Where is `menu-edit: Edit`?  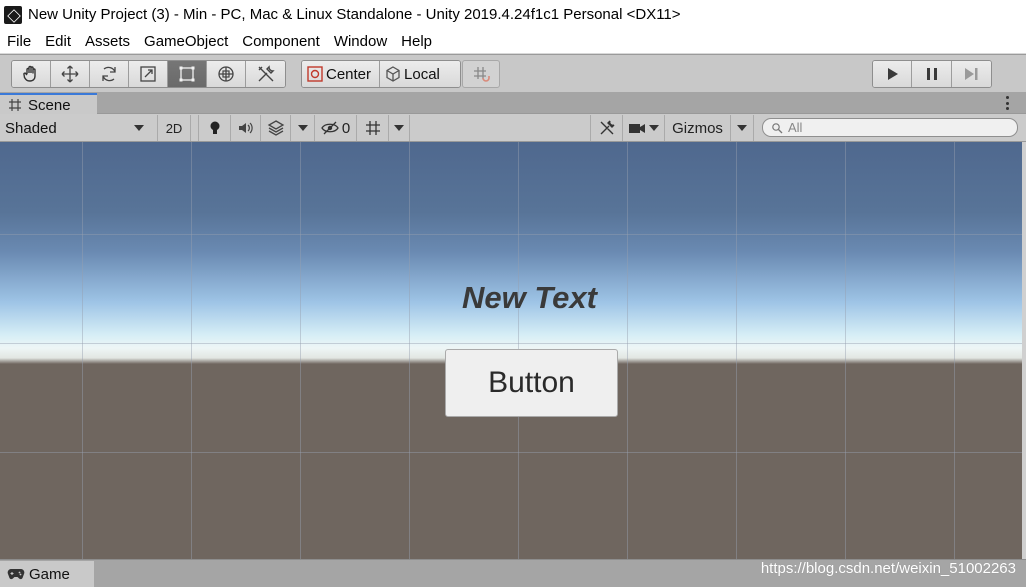
menu-edit: Edit is located at coordinates (58, 41).